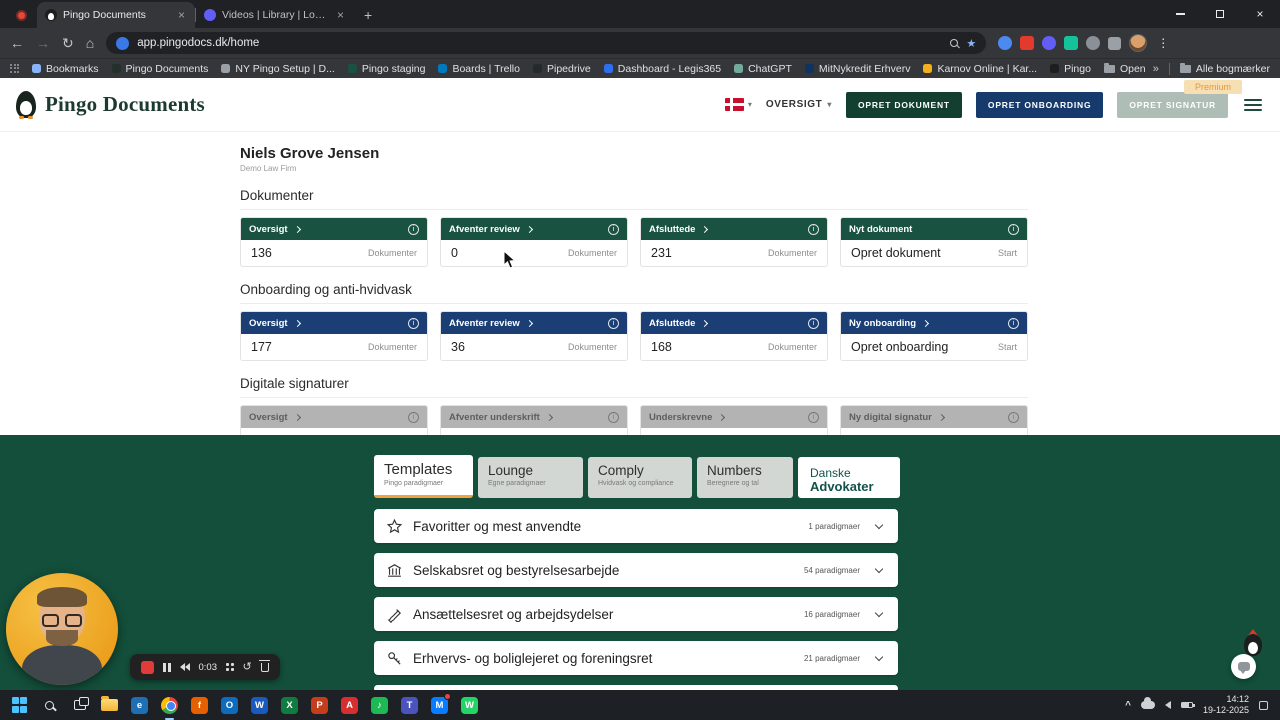 The image size is (1280, 720). What do you see at coordinates (379, 705) in the screenshot?
I see `spotify-icon: ♪` at bounding box center [379, 705].